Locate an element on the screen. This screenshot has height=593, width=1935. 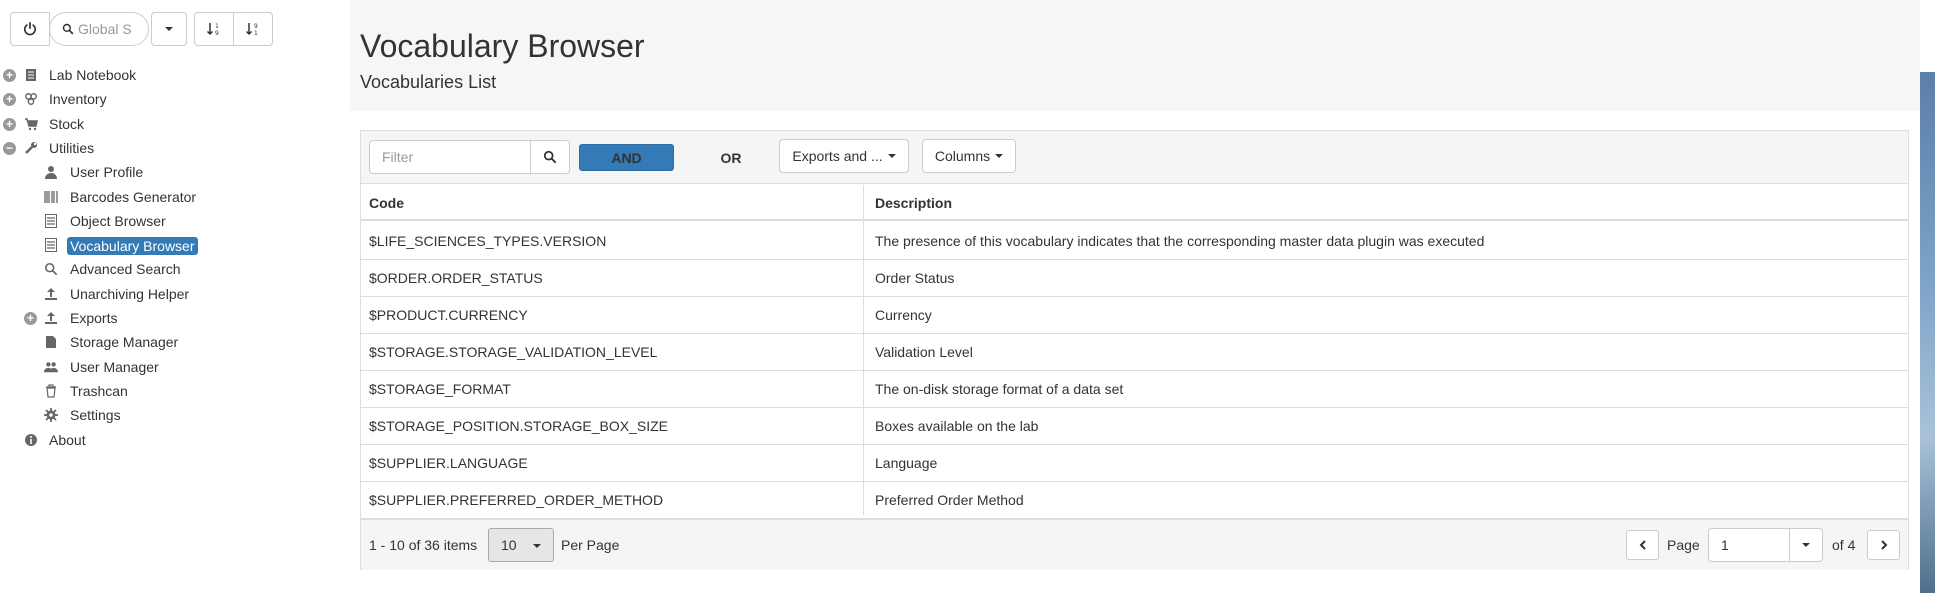
chevron-left-icon is located at coordinates (1642, 545).